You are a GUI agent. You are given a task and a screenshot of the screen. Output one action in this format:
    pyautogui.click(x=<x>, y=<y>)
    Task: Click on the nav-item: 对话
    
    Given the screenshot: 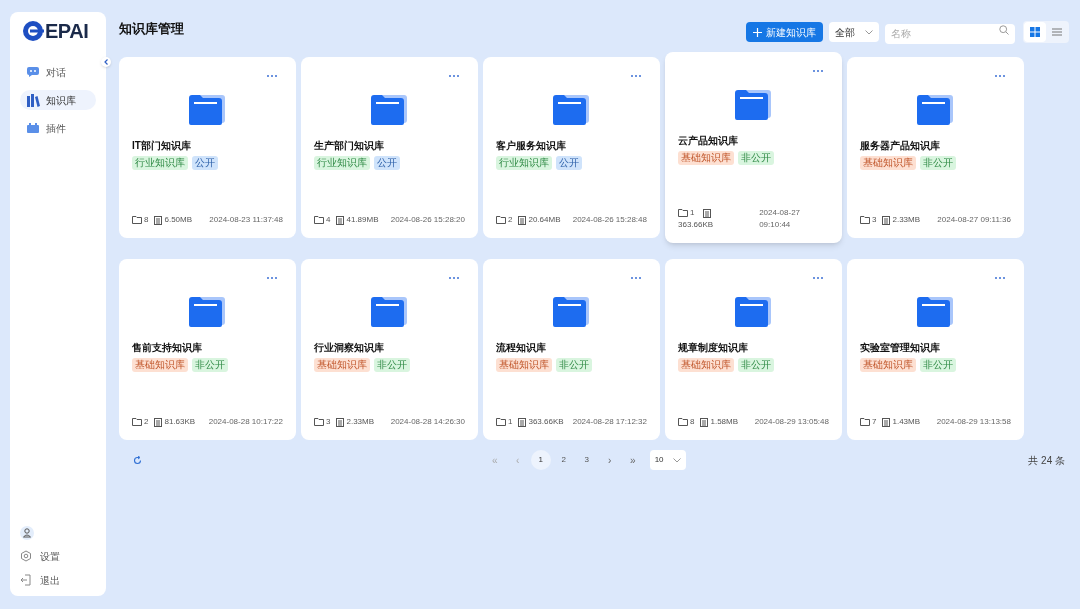 What is the action you would take?
    pyautogui.click(x=58, y=72)
    